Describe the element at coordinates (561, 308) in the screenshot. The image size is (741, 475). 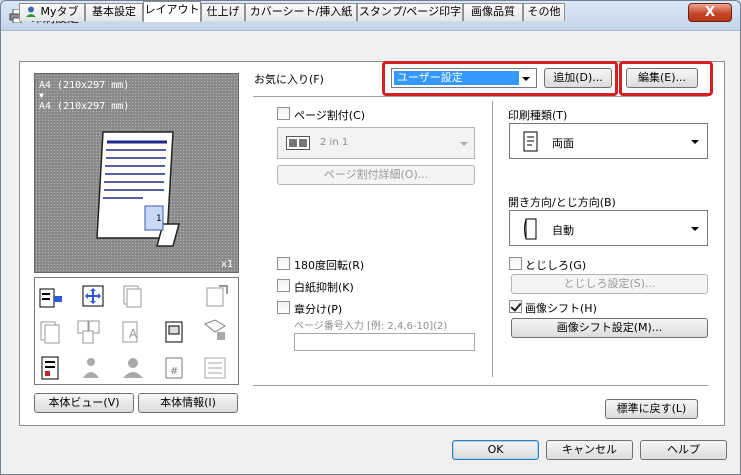
I see `image-shift-label: 画像シフト(H)` at that location.